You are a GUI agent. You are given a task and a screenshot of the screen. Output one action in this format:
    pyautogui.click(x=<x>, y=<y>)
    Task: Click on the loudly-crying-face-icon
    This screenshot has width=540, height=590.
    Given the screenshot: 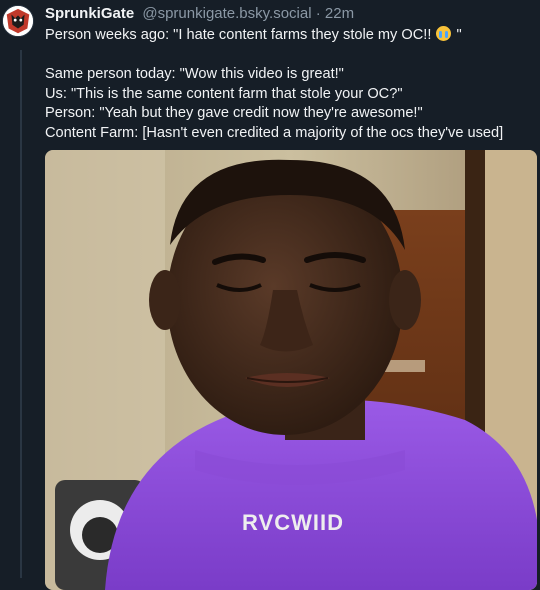 What is the action you would take?
    pyautogui.click(x=444, y=33)
    